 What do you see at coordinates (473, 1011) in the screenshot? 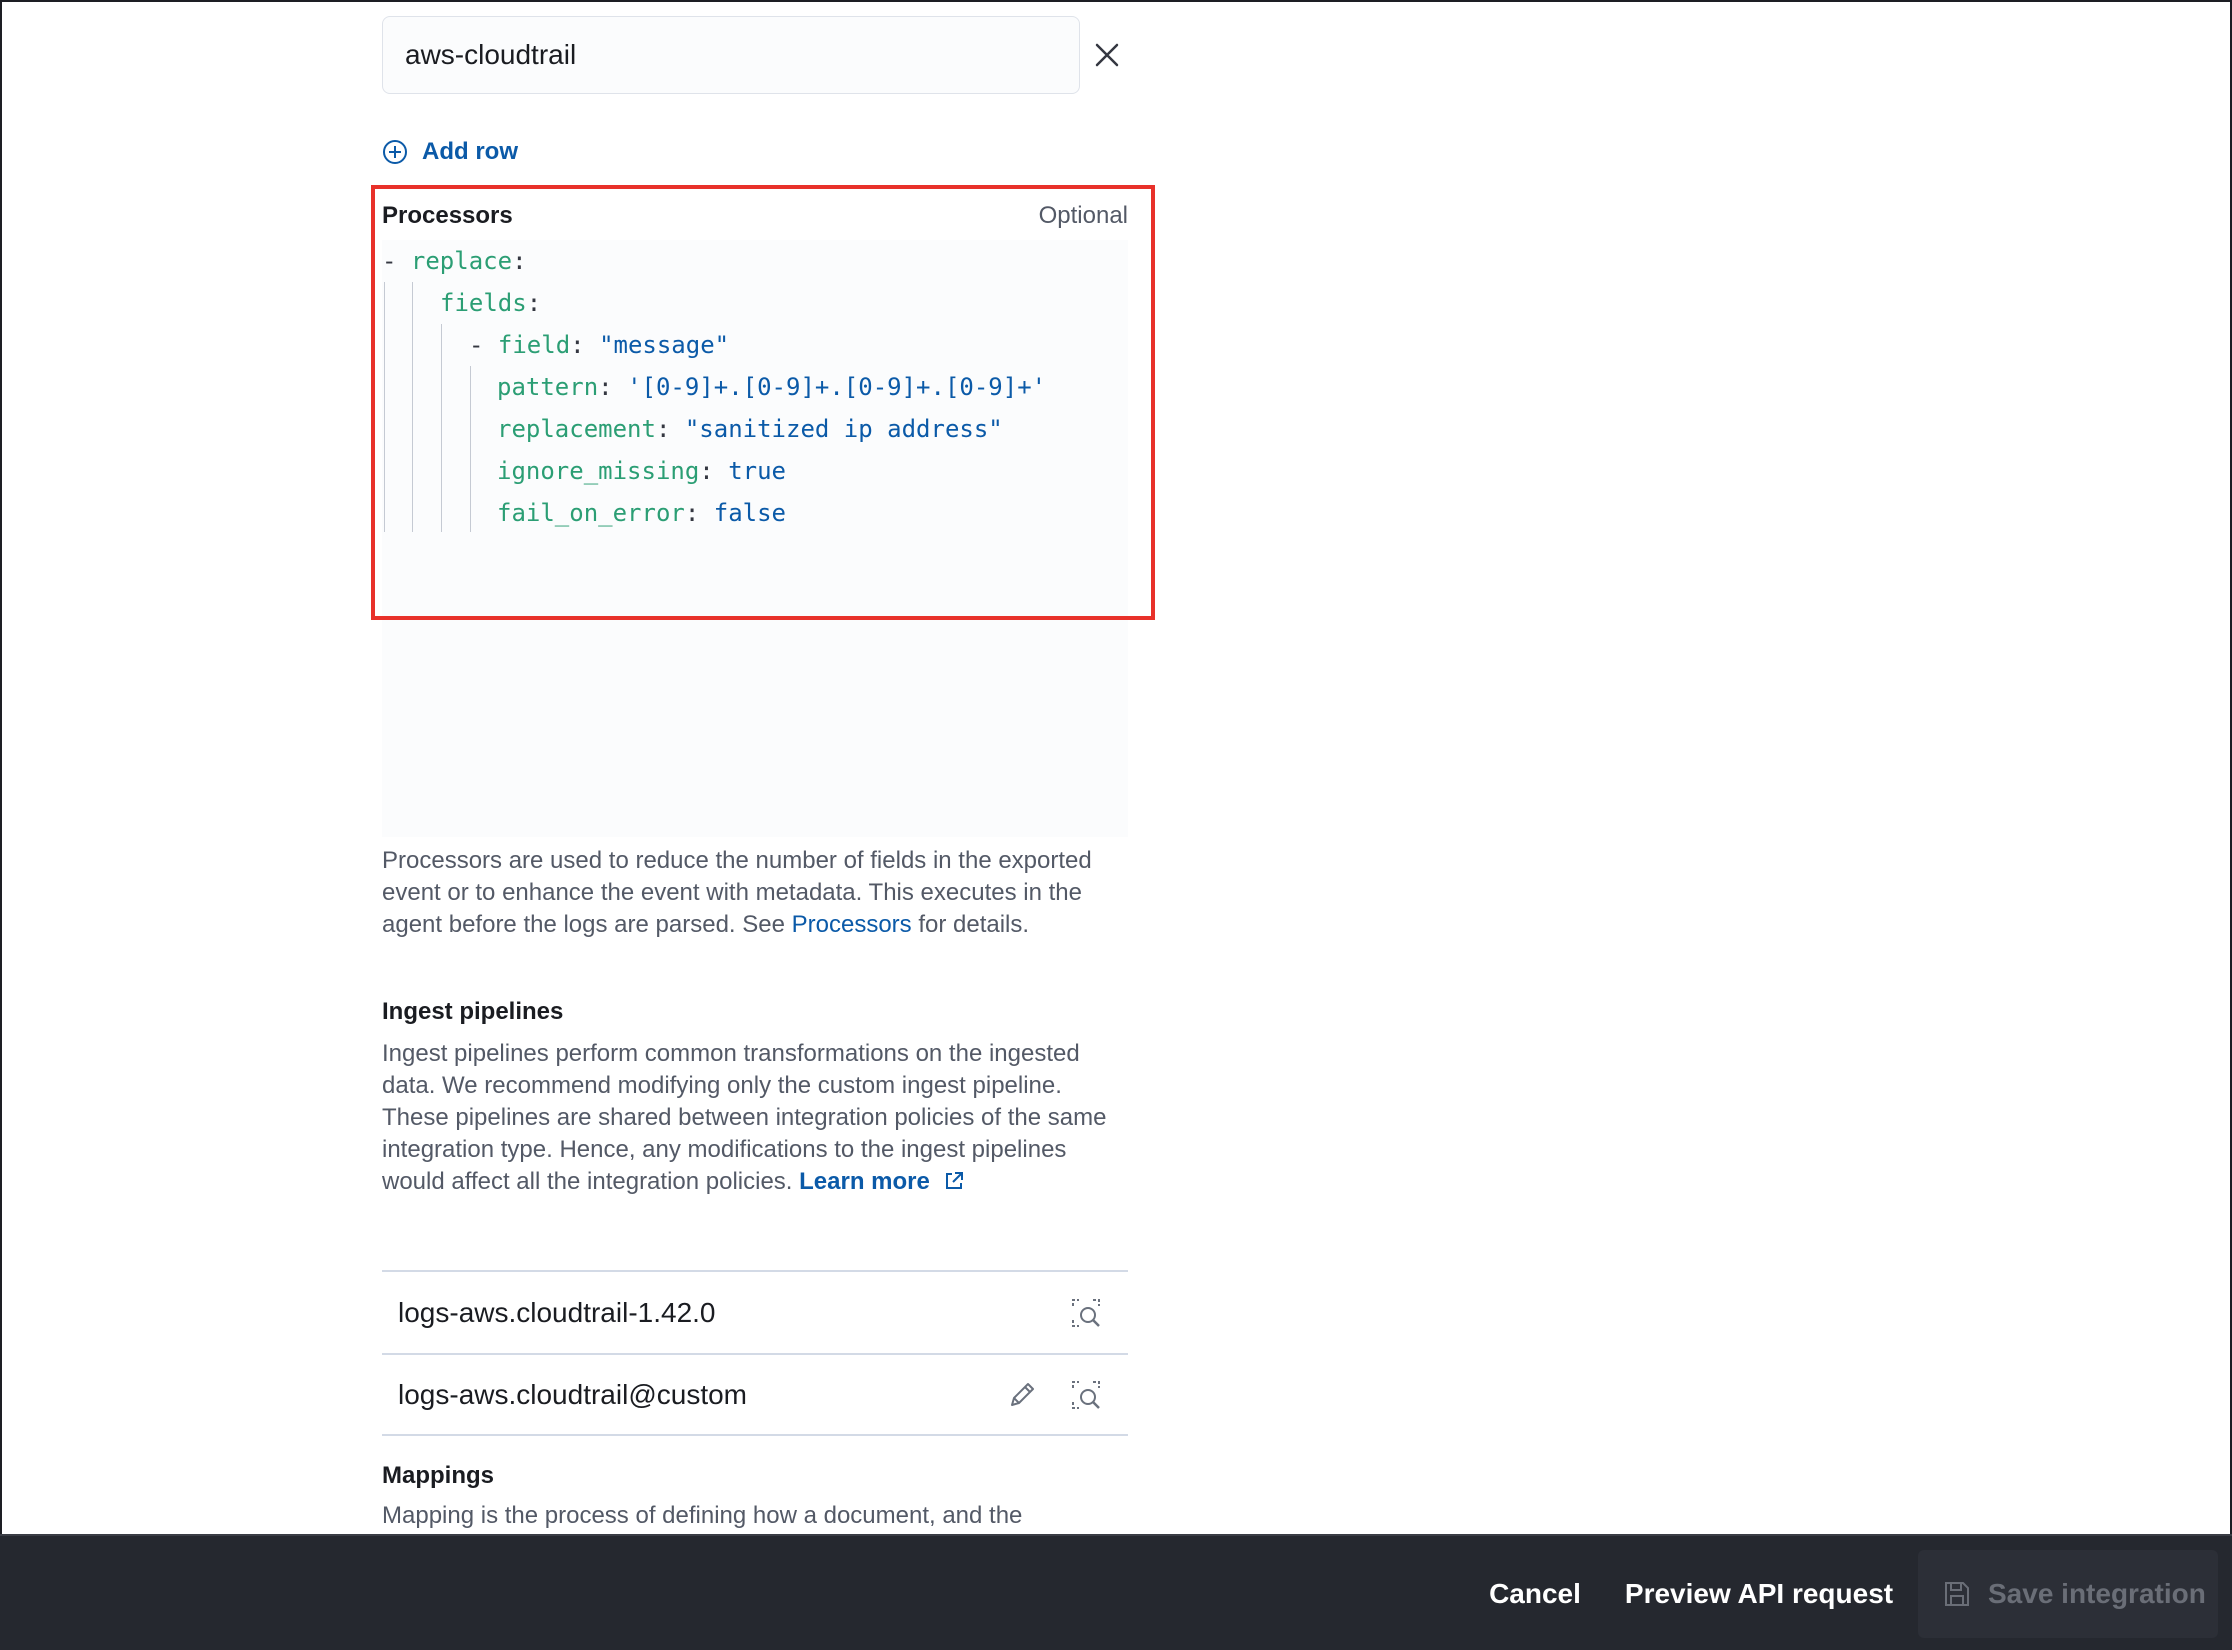
I see `ingest-pipelines-title: Ingest pipelines` at bounding box center [473, 1011].